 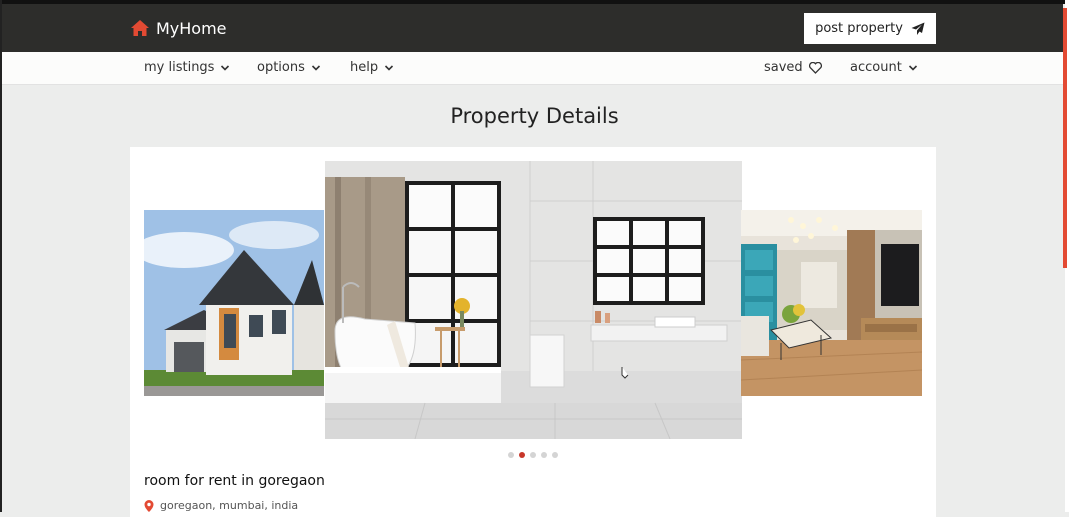 I want to click on send-icon, so click(x=918, y=28).